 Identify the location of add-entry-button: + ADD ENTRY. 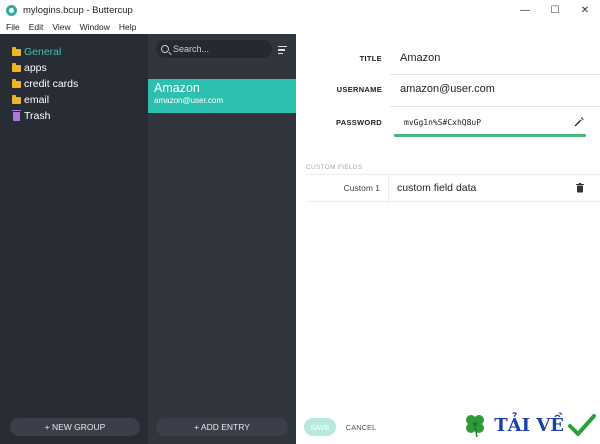
(222, 427).